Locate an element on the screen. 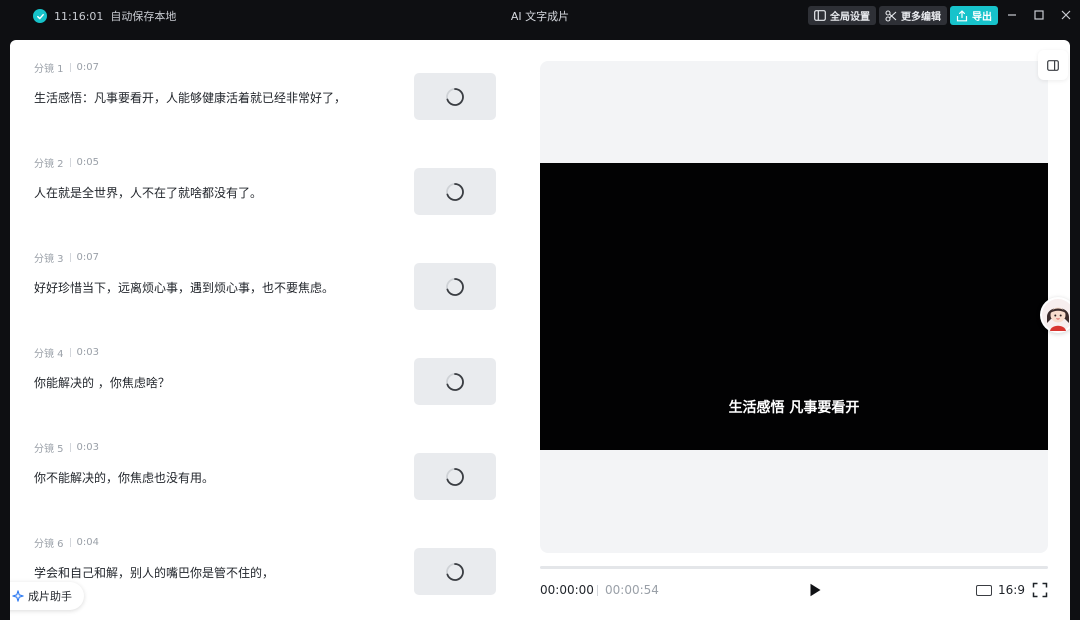  maximize-icon is located at coordinates (1039, 15).